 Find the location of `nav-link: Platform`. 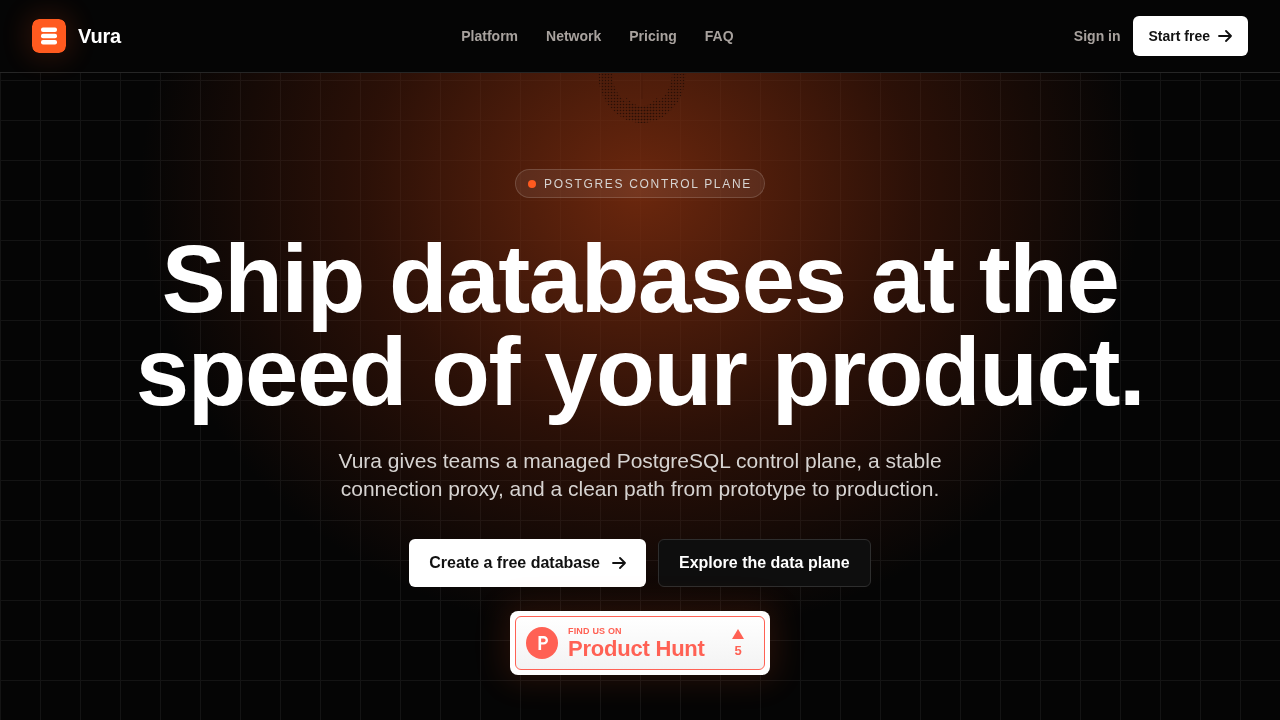

nav-link: Platform is located at coordinates (490, 36).